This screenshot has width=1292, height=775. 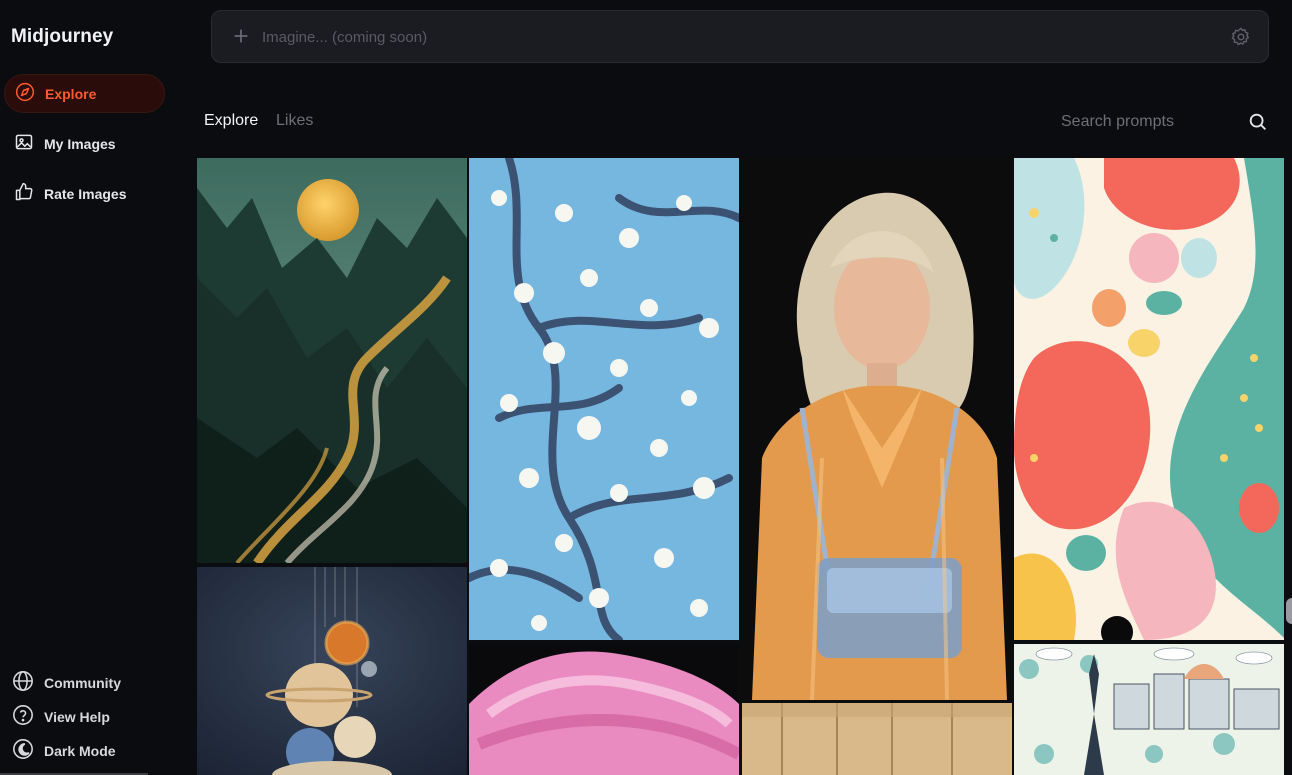 I want to click on dark-mode-toggle: Dark Mode, so click(x=64, y=750).